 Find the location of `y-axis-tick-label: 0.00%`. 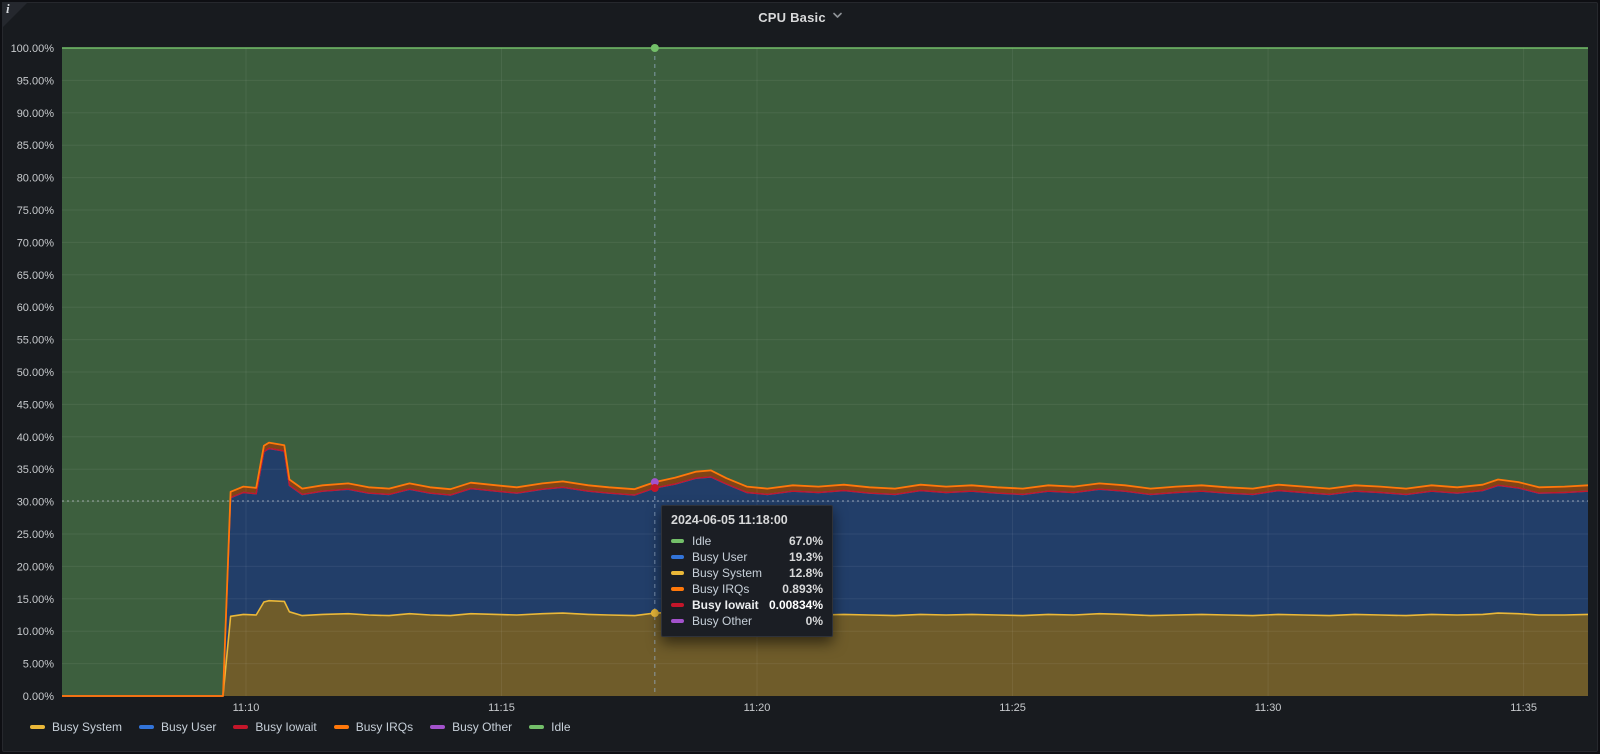

y-axis-tick-label: 0.00% is located at coordinates (38, 697).